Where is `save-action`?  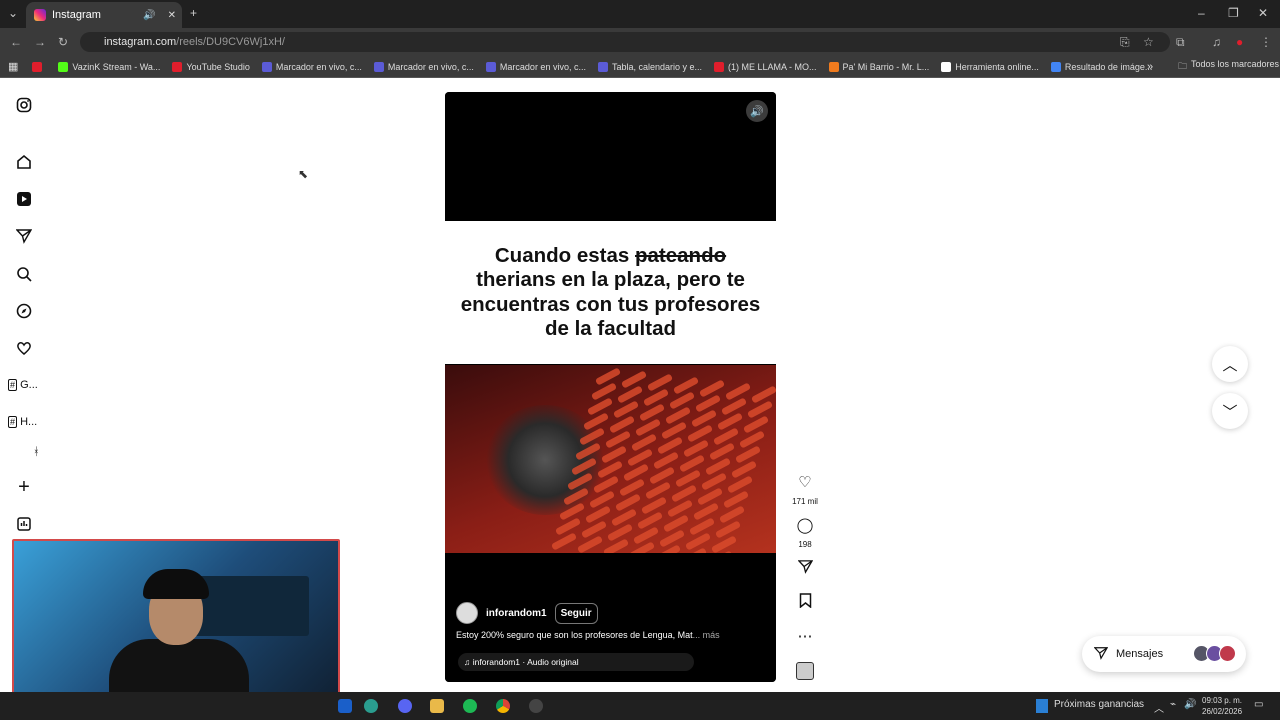
save-action is located at coordinates (805, 602).